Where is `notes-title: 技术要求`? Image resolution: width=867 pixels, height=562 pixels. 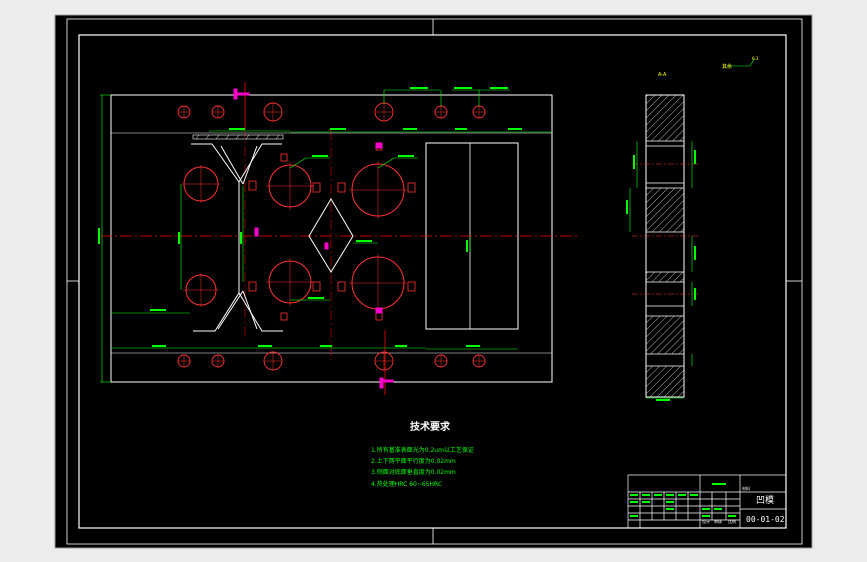 notes-title: 技术要求 is located at coordinates (430, 426).